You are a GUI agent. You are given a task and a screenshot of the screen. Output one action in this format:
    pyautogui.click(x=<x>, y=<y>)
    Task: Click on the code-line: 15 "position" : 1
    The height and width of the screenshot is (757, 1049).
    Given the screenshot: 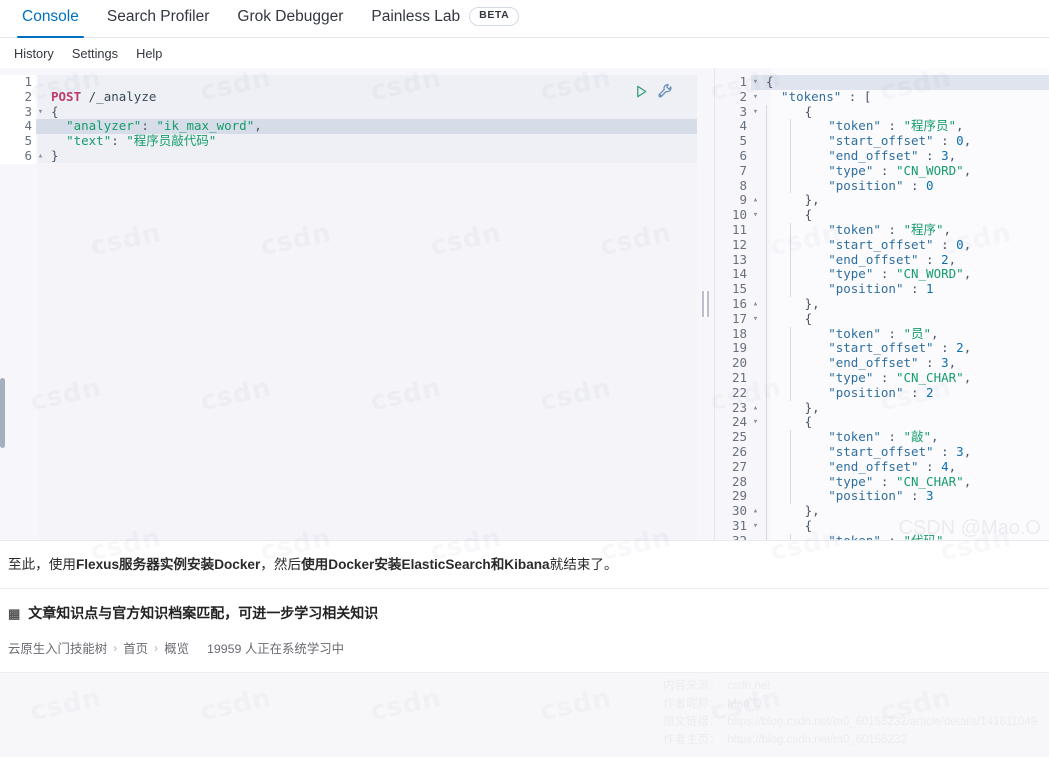 What is the action you would take?
    pyautogui.click(x=882, y=289)
    